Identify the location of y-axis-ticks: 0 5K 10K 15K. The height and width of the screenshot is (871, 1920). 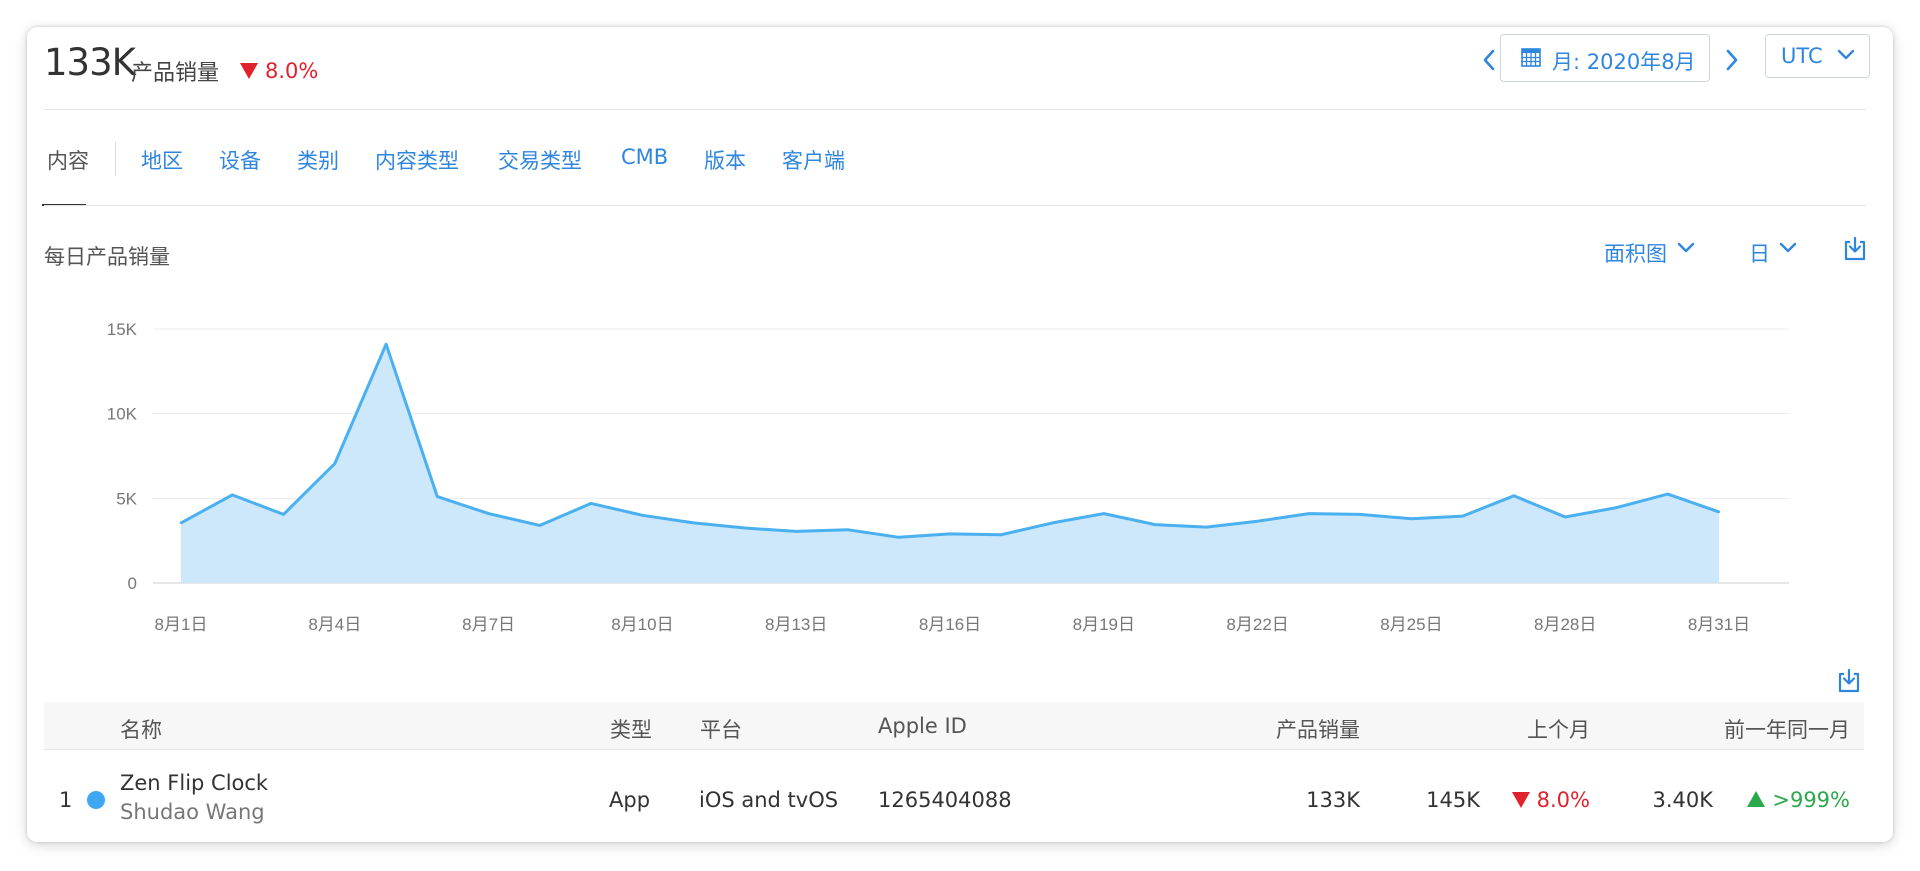
(122, 456).